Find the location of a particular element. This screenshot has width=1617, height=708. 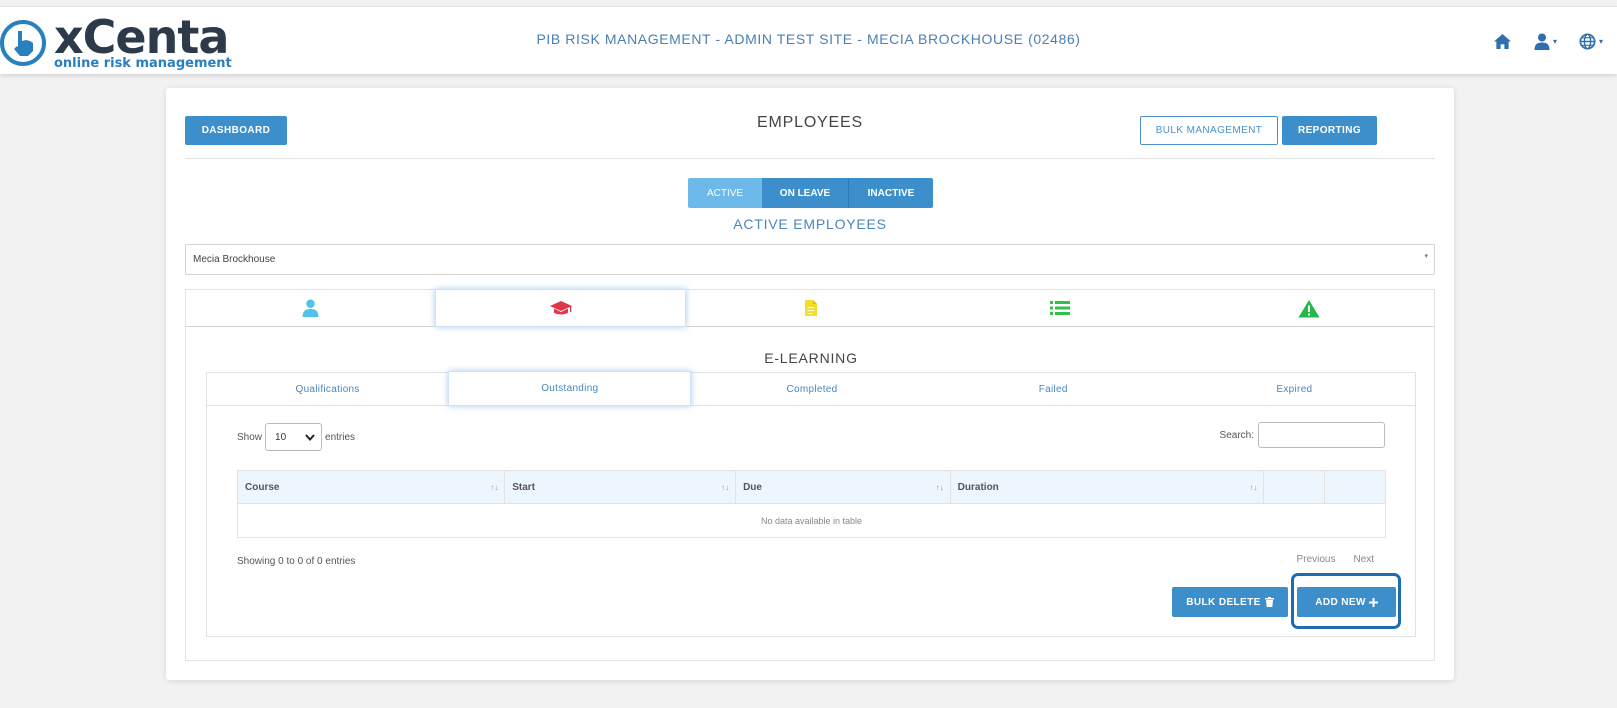

entries-length-control: Show 10 entries is located at coordinates (296, 437).